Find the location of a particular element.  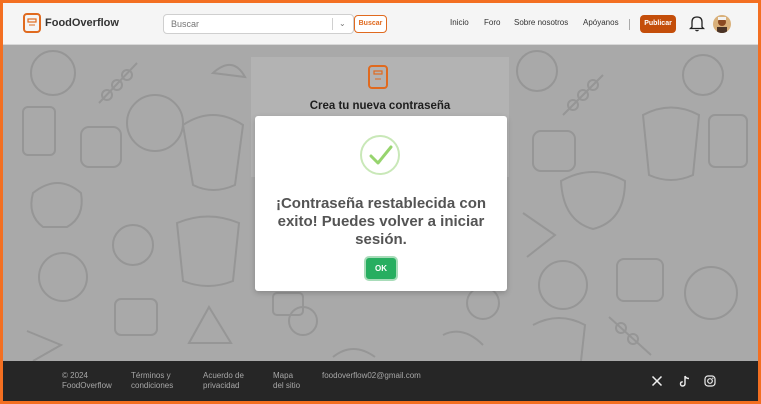

x-icon is located at coordinates (657, 383).